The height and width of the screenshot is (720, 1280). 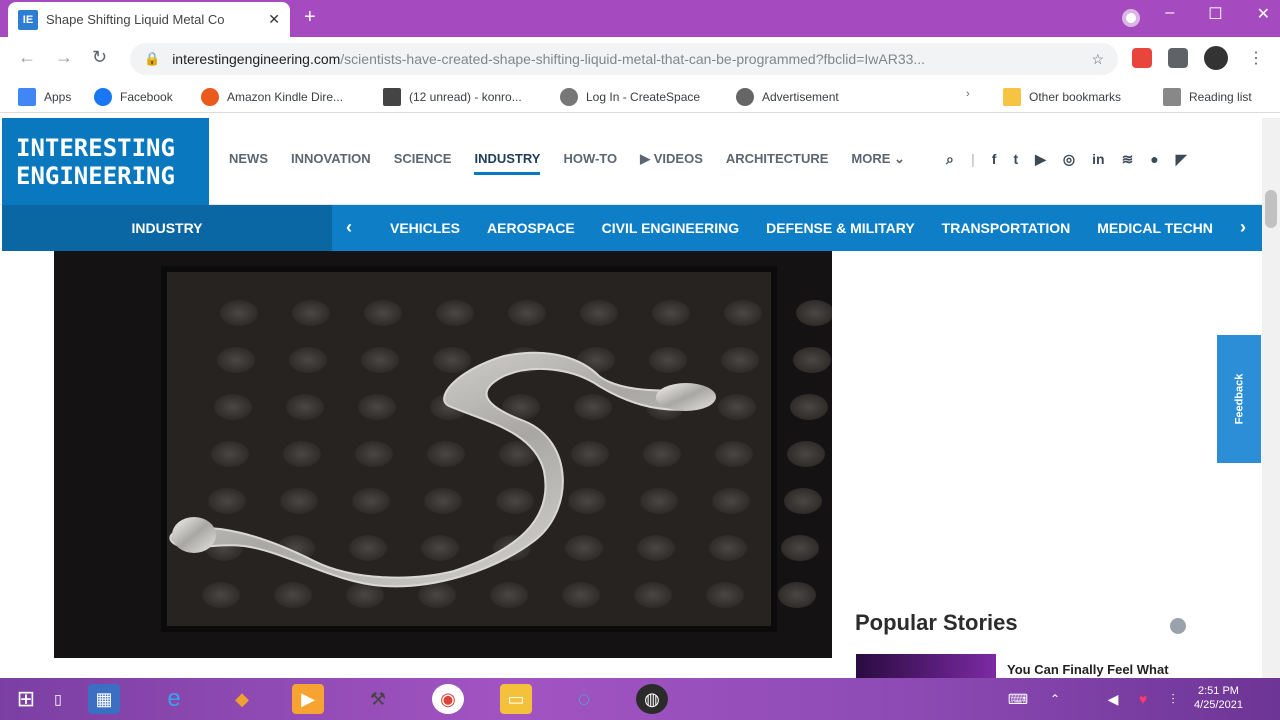 I want to click on subcategory-vehicles: VEHICLES, so click(x=425, y=228).